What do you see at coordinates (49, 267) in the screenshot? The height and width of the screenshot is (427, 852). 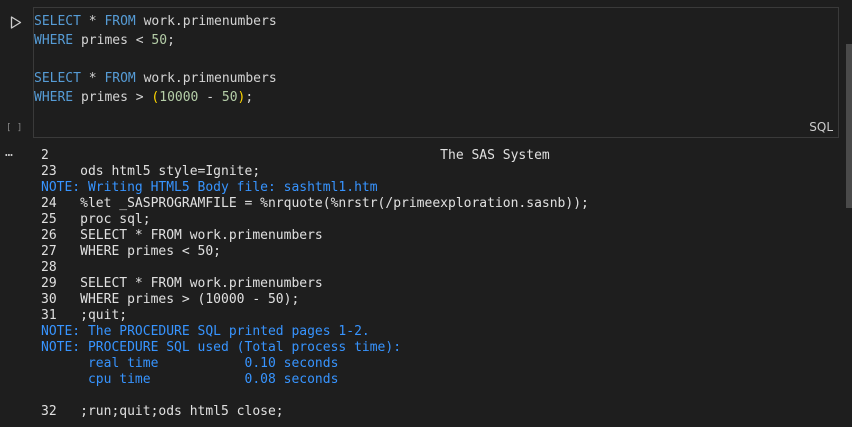 I see `log-line: 28` at bounding box center [49, 267].